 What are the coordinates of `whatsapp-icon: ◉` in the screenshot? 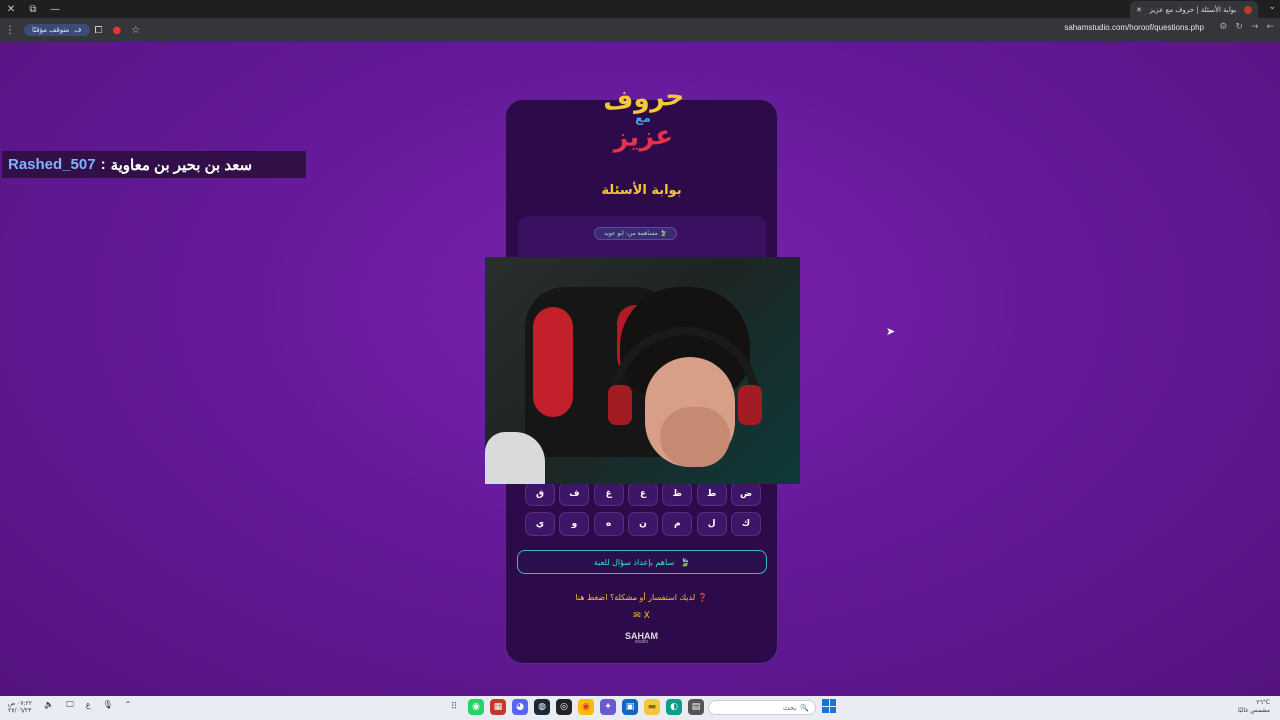 It's located at (476, 707).